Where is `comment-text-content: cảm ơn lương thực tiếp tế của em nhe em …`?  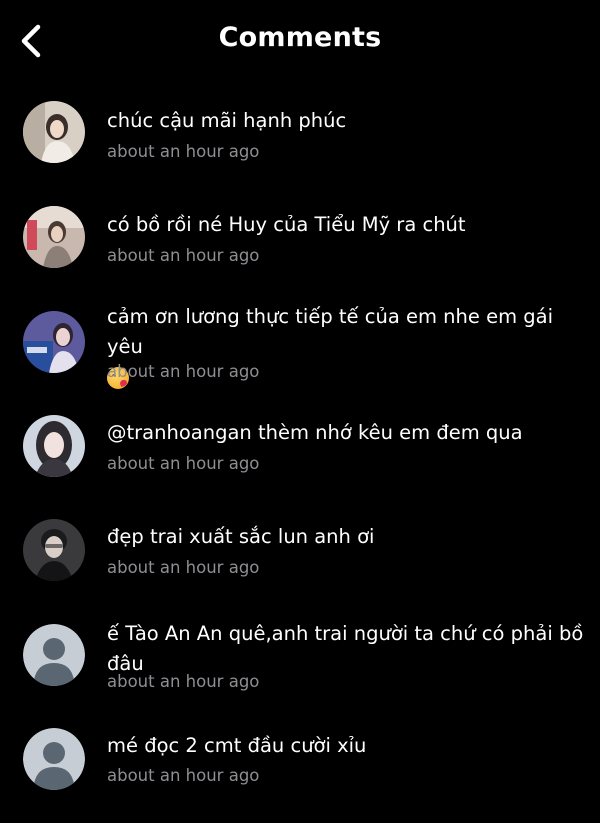 comment-text-content: cảm ơn lương thực tiếp tế của em nhe em … is located at coordinates (330, 331).